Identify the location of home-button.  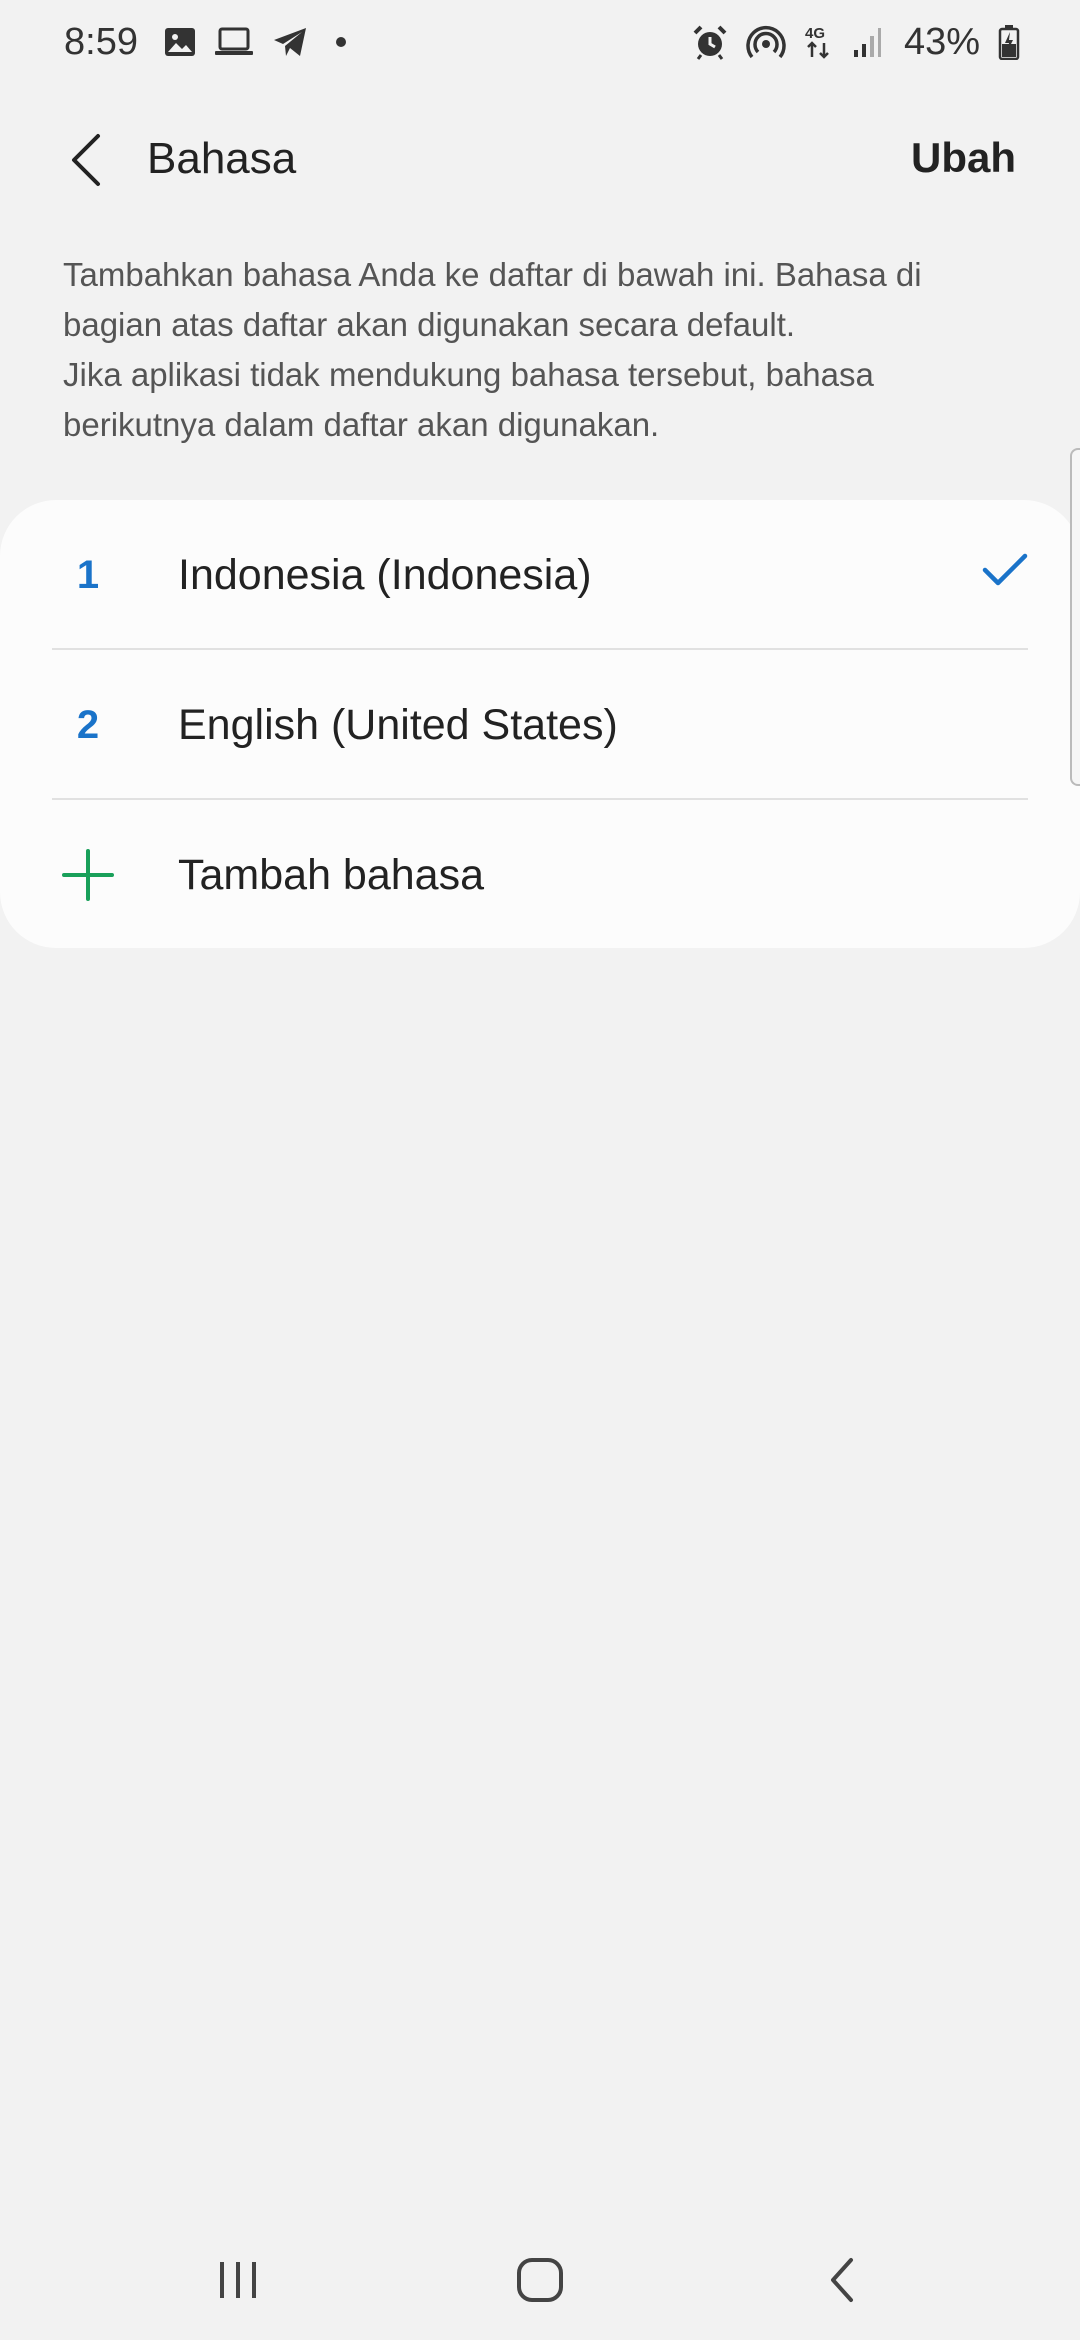
(540, 2280).